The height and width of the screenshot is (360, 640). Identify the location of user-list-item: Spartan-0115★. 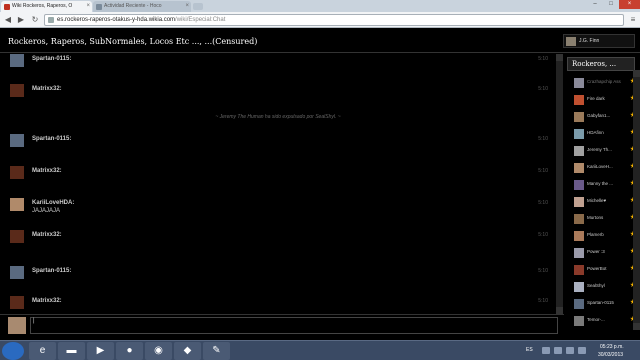
(604, 304).